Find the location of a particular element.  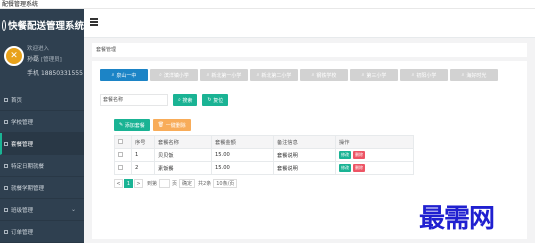

table-row: 2 素饭餐 15.00 套餐说明 修改 删除 is located at coordinates (264, 168).